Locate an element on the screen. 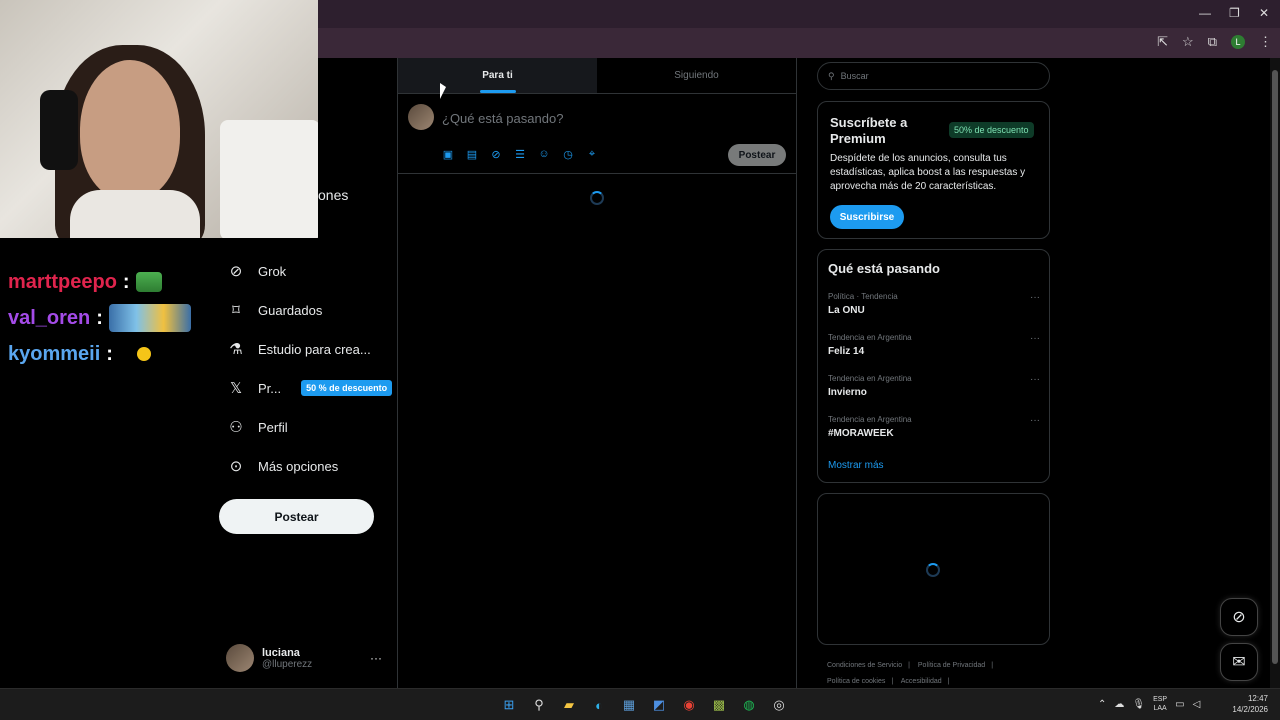  search-input: ⚲ Buscar is located at coordinates (933, 76).